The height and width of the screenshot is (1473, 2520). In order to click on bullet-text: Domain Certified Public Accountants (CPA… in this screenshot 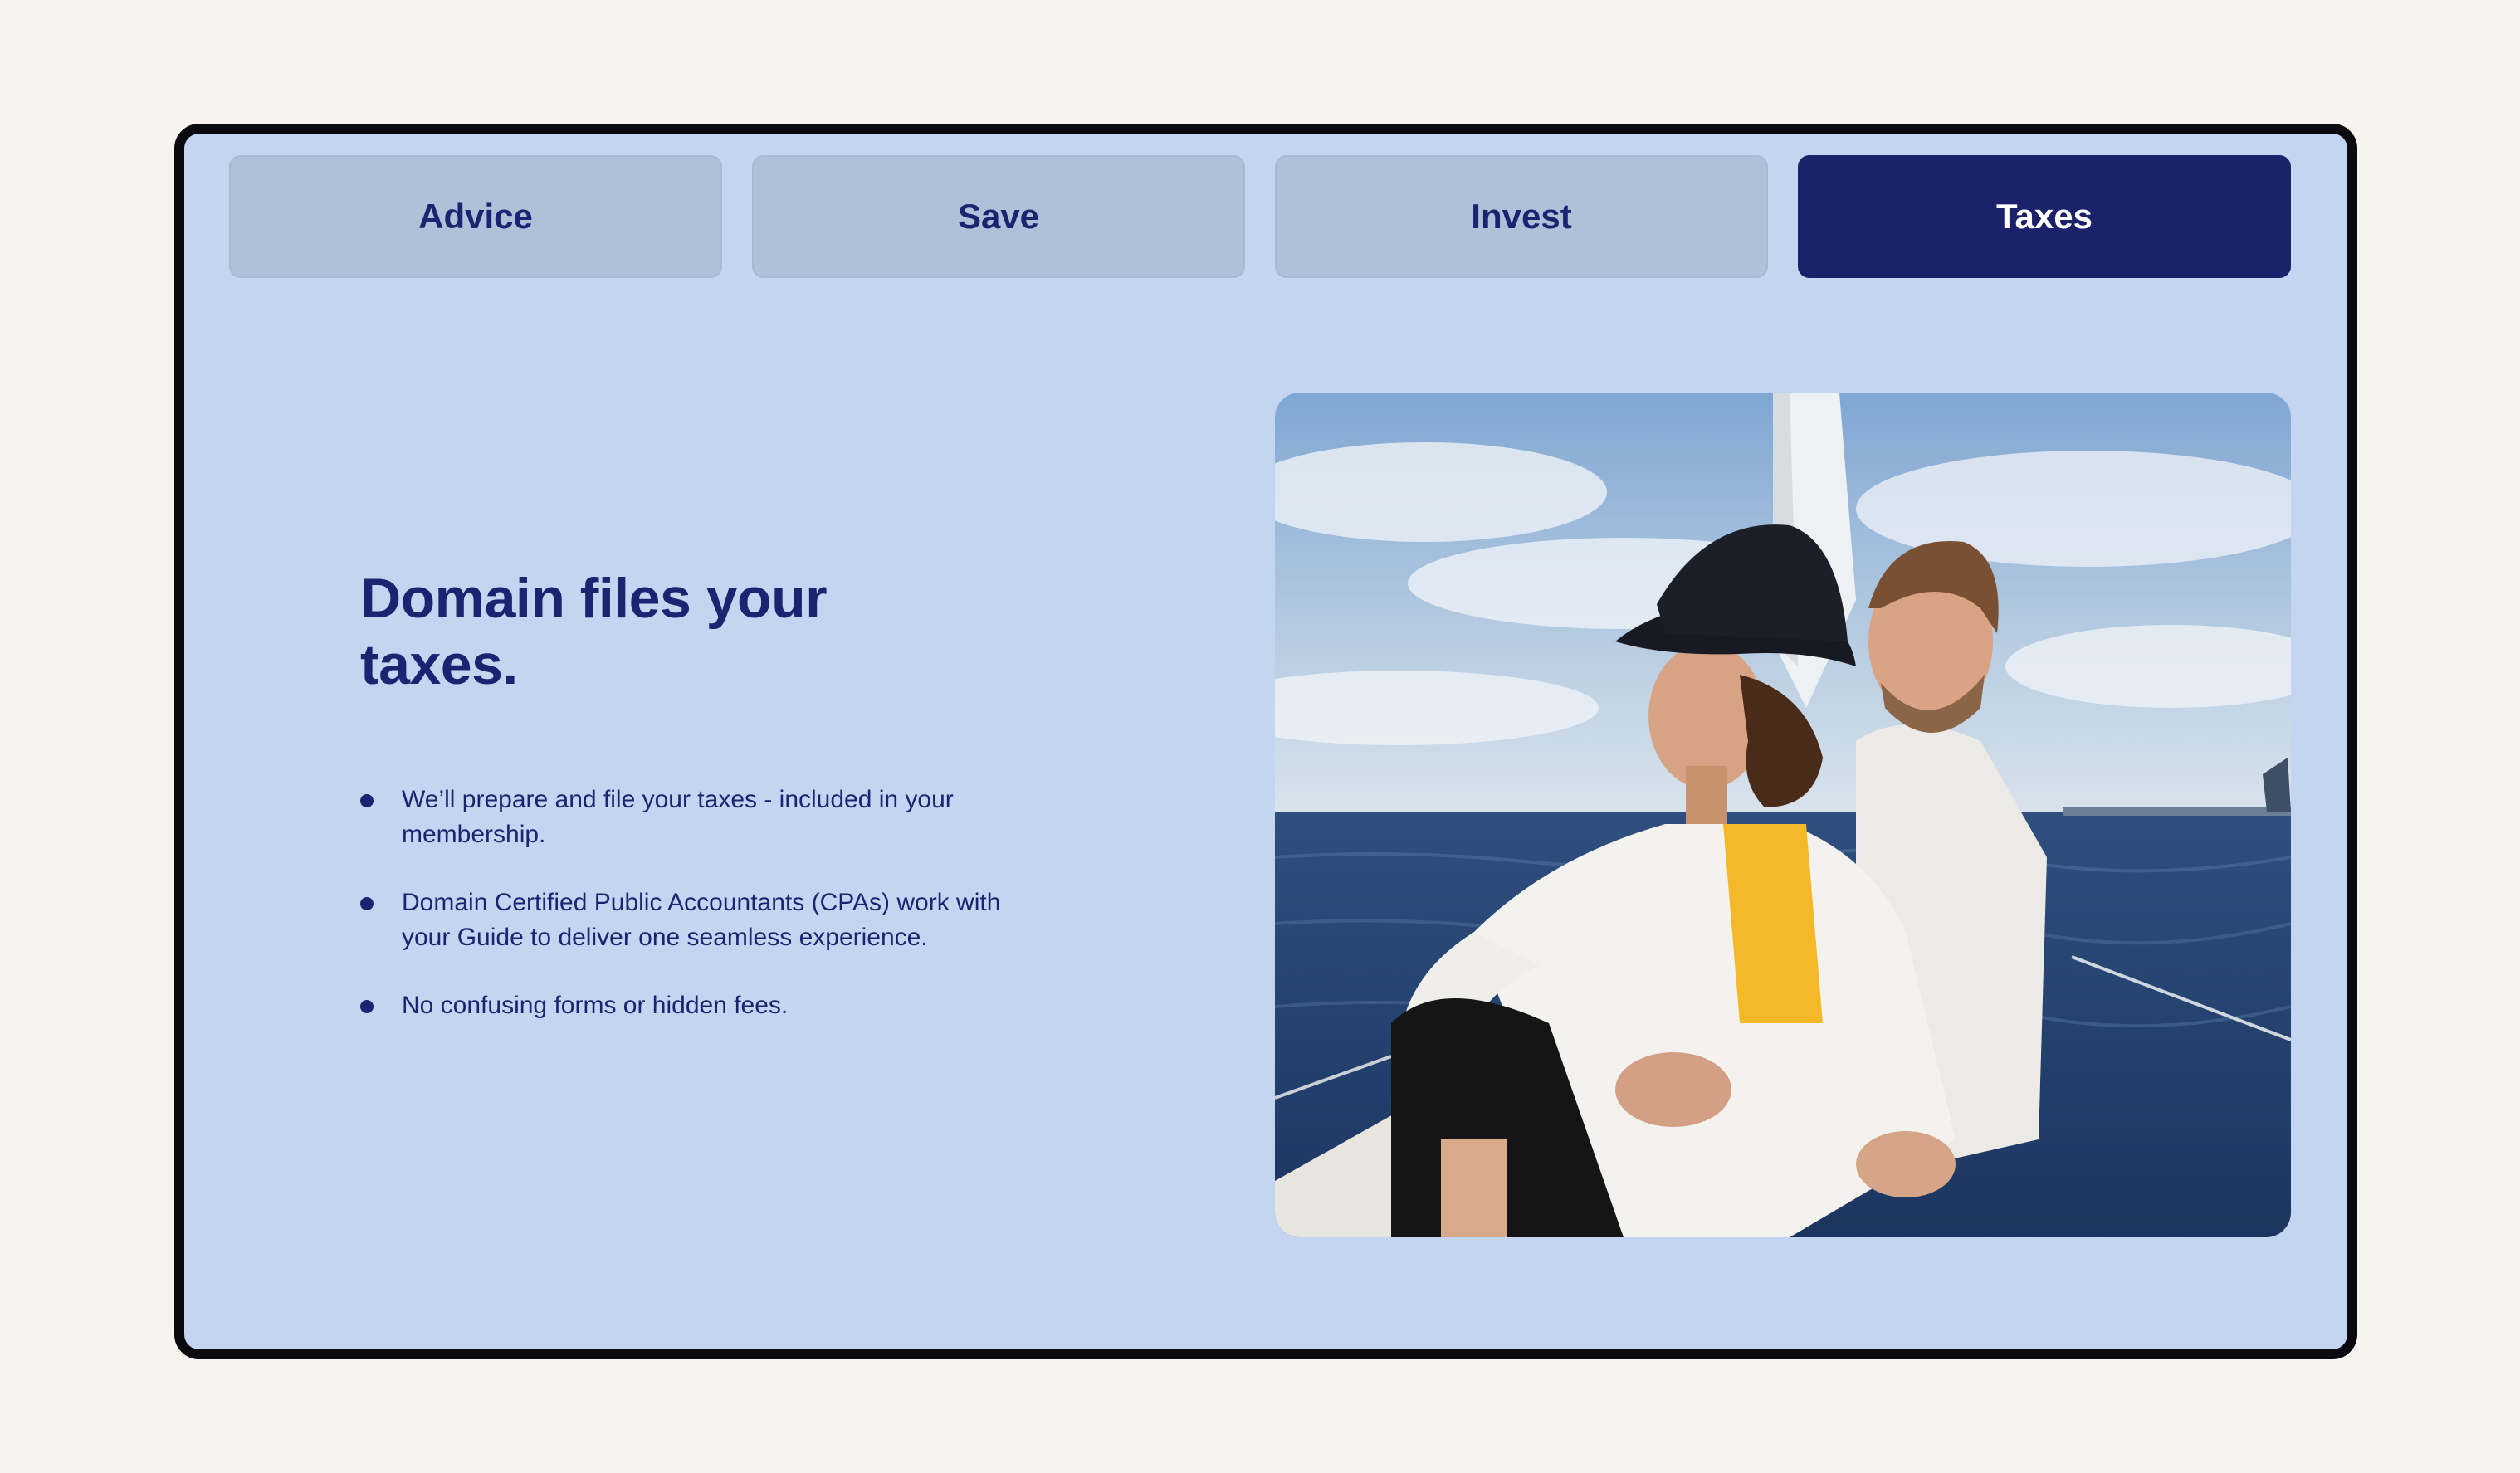, I will do `click(701, 920)`.